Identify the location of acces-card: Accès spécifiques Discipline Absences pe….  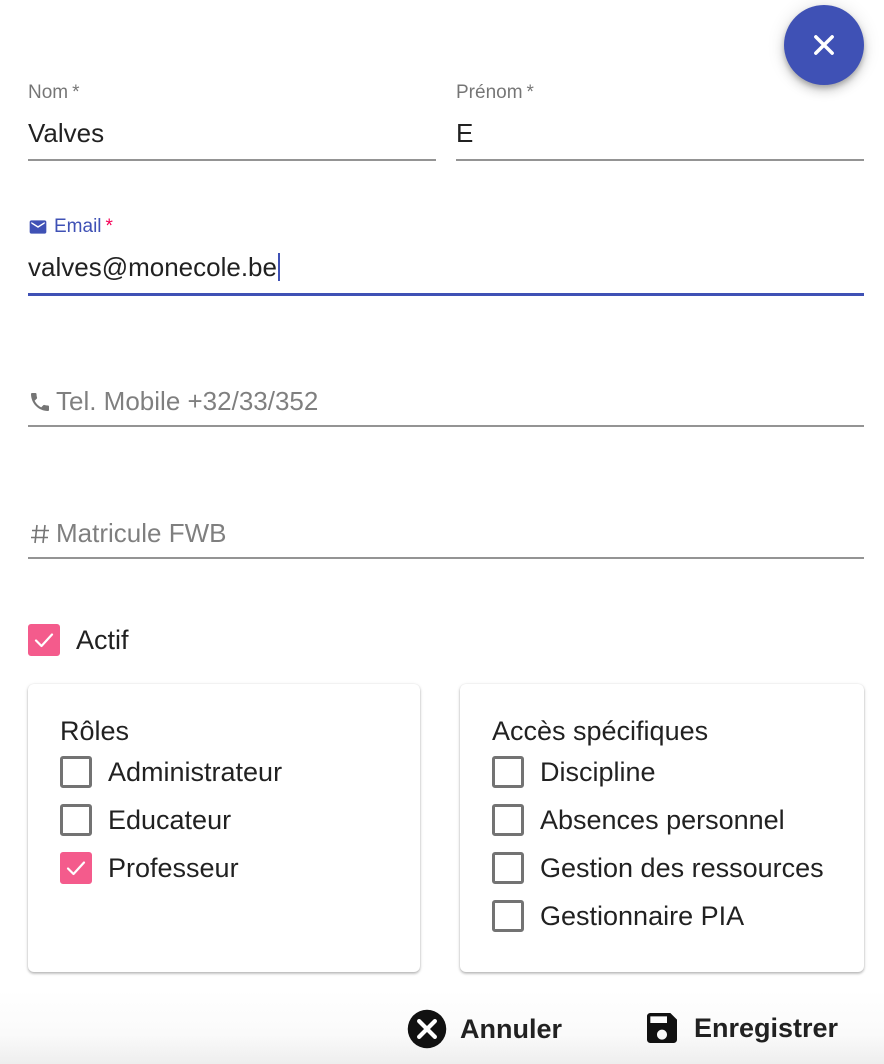
(662, 828).